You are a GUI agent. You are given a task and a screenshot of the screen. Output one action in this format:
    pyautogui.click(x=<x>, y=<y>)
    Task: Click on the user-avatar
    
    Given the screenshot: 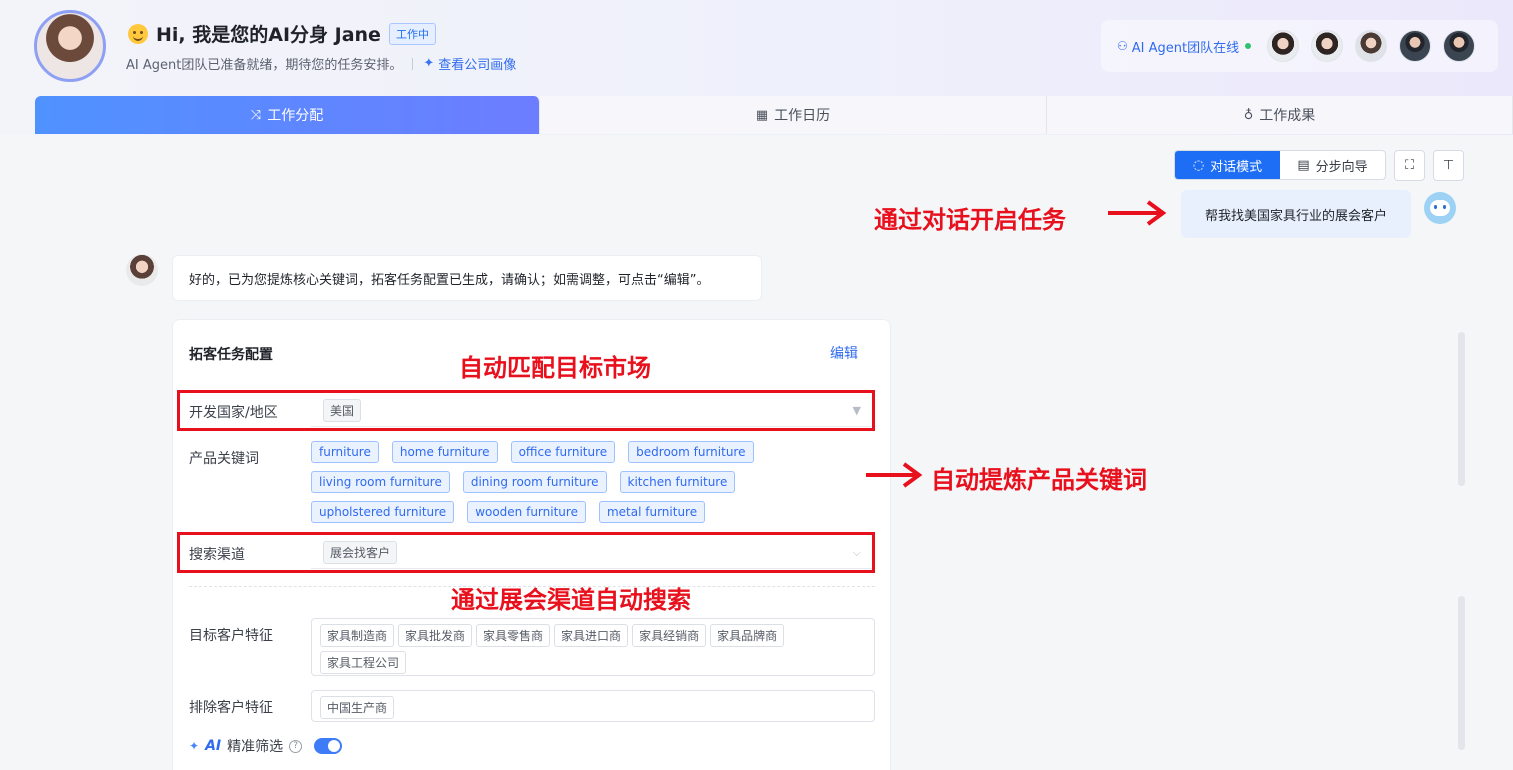 What is the action you would take?
    pyautogui.click(x=70, y=46)
    